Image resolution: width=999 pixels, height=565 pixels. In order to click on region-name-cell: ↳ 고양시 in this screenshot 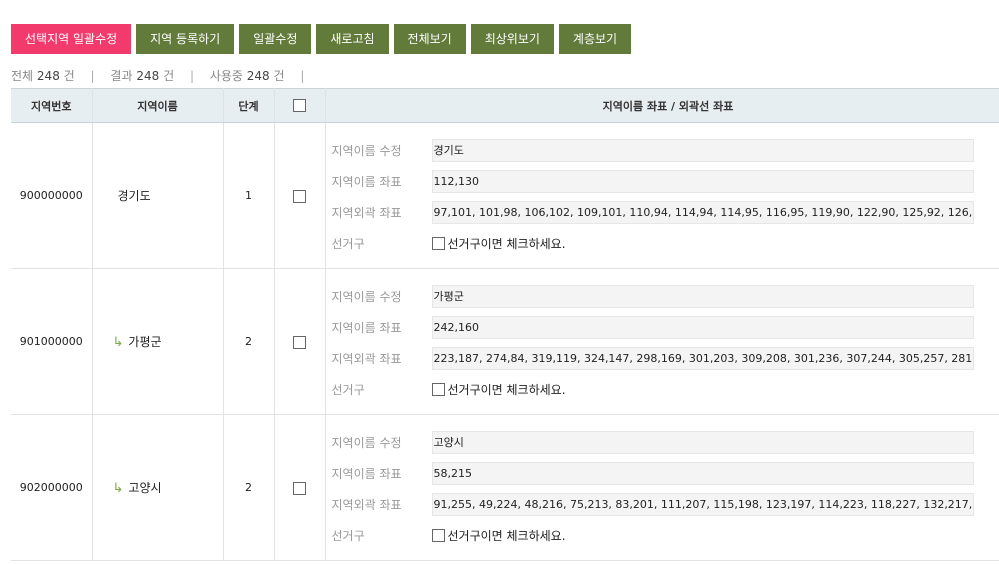, I will do `click(158, 487)`.